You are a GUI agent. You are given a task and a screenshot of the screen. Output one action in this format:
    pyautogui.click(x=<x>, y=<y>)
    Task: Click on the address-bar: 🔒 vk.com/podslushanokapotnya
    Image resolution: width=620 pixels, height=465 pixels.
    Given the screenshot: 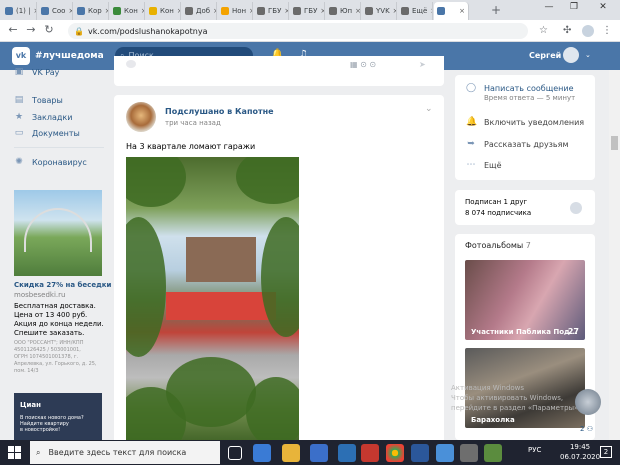 What is the action you would take?
    pyautogui.click(x=298, y=31)
    